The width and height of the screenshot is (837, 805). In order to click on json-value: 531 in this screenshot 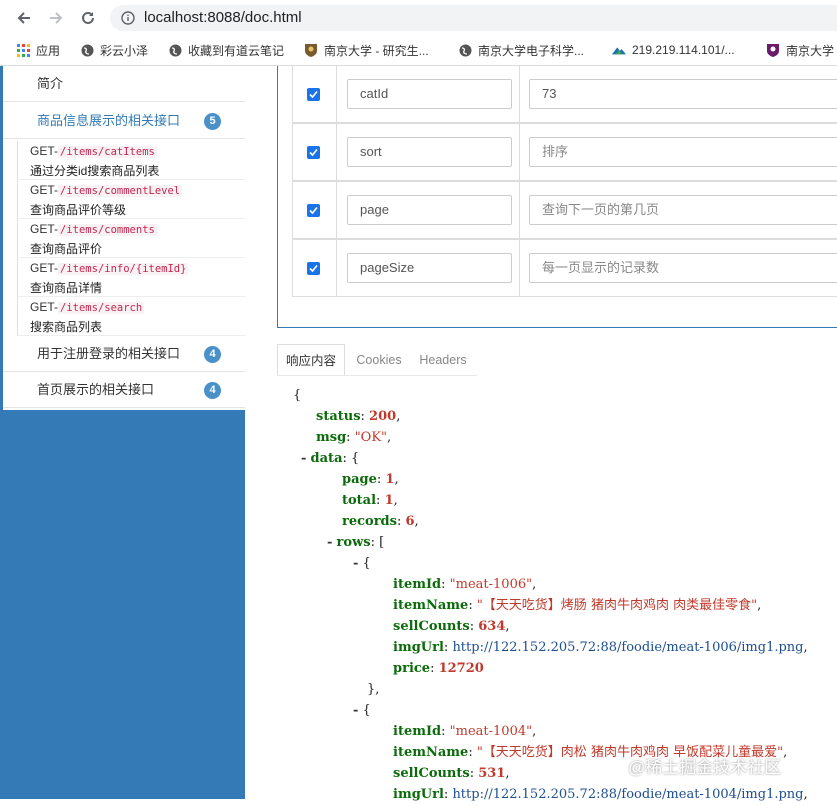, I will do `click(492, 773)`.